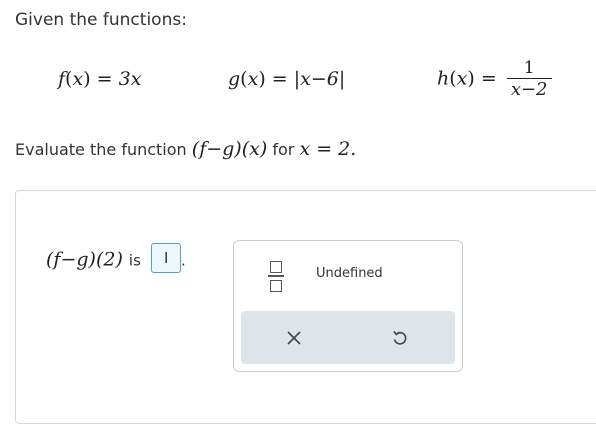 The width and height of the screenshot is (596, 432). What do you see at coordinates (328, 149) in the screenshot?
I see `evaluate-condition: x = 2.` at bounding box center [328, 149].